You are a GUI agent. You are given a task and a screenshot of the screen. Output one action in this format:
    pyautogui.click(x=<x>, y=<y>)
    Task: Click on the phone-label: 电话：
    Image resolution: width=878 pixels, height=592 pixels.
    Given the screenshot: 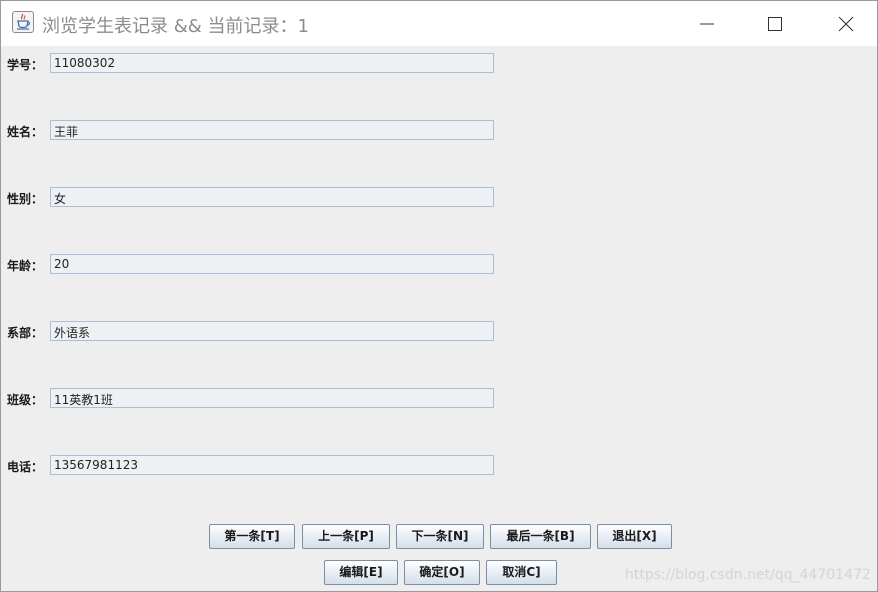 What is the action you would take?
    pyautogui.click(x=25, y=467)
    